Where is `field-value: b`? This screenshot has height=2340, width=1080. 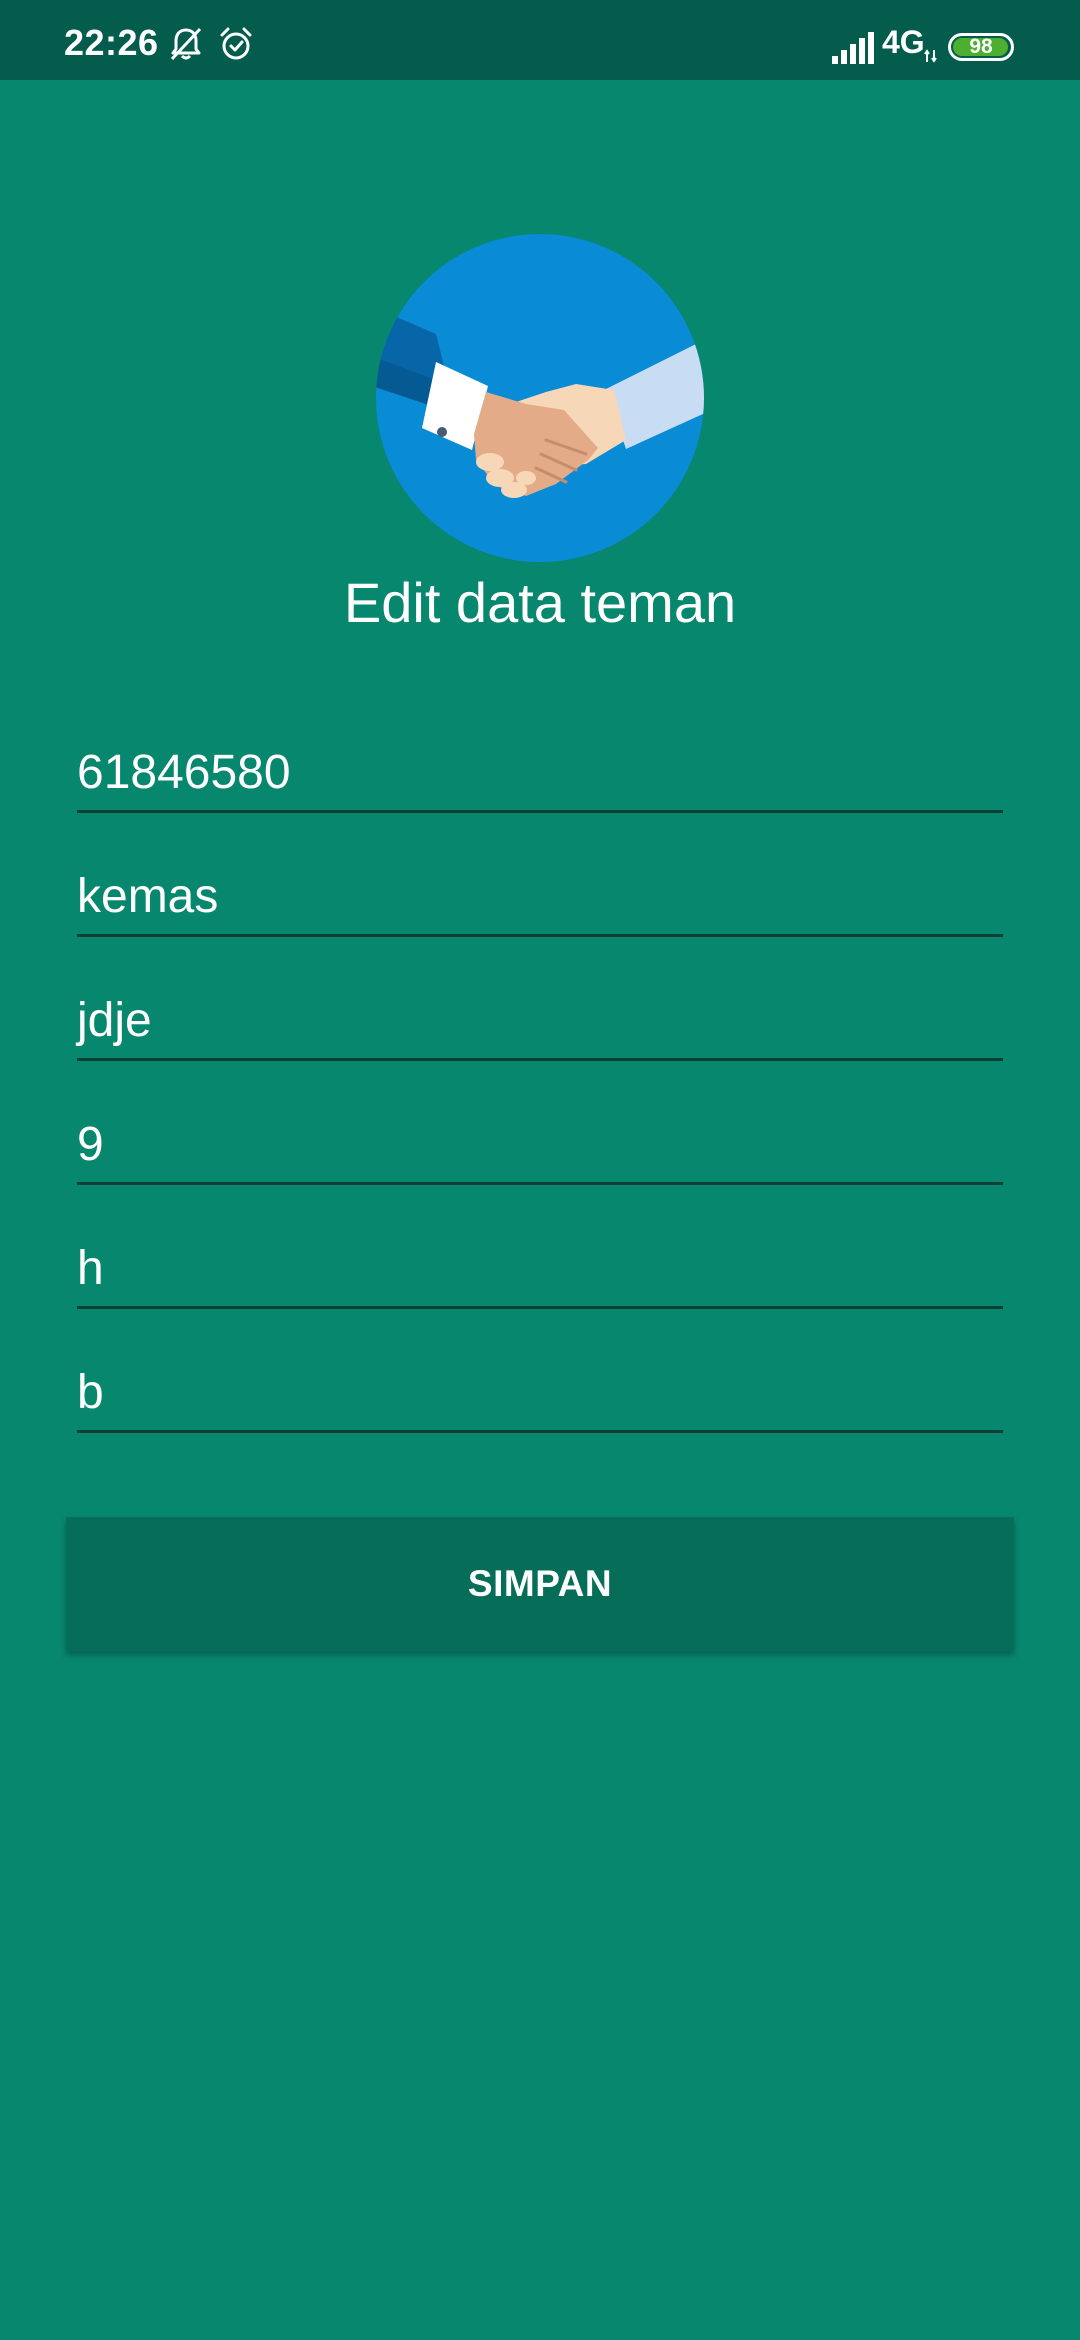
field-value: b is located at coordinates (90, 1392).